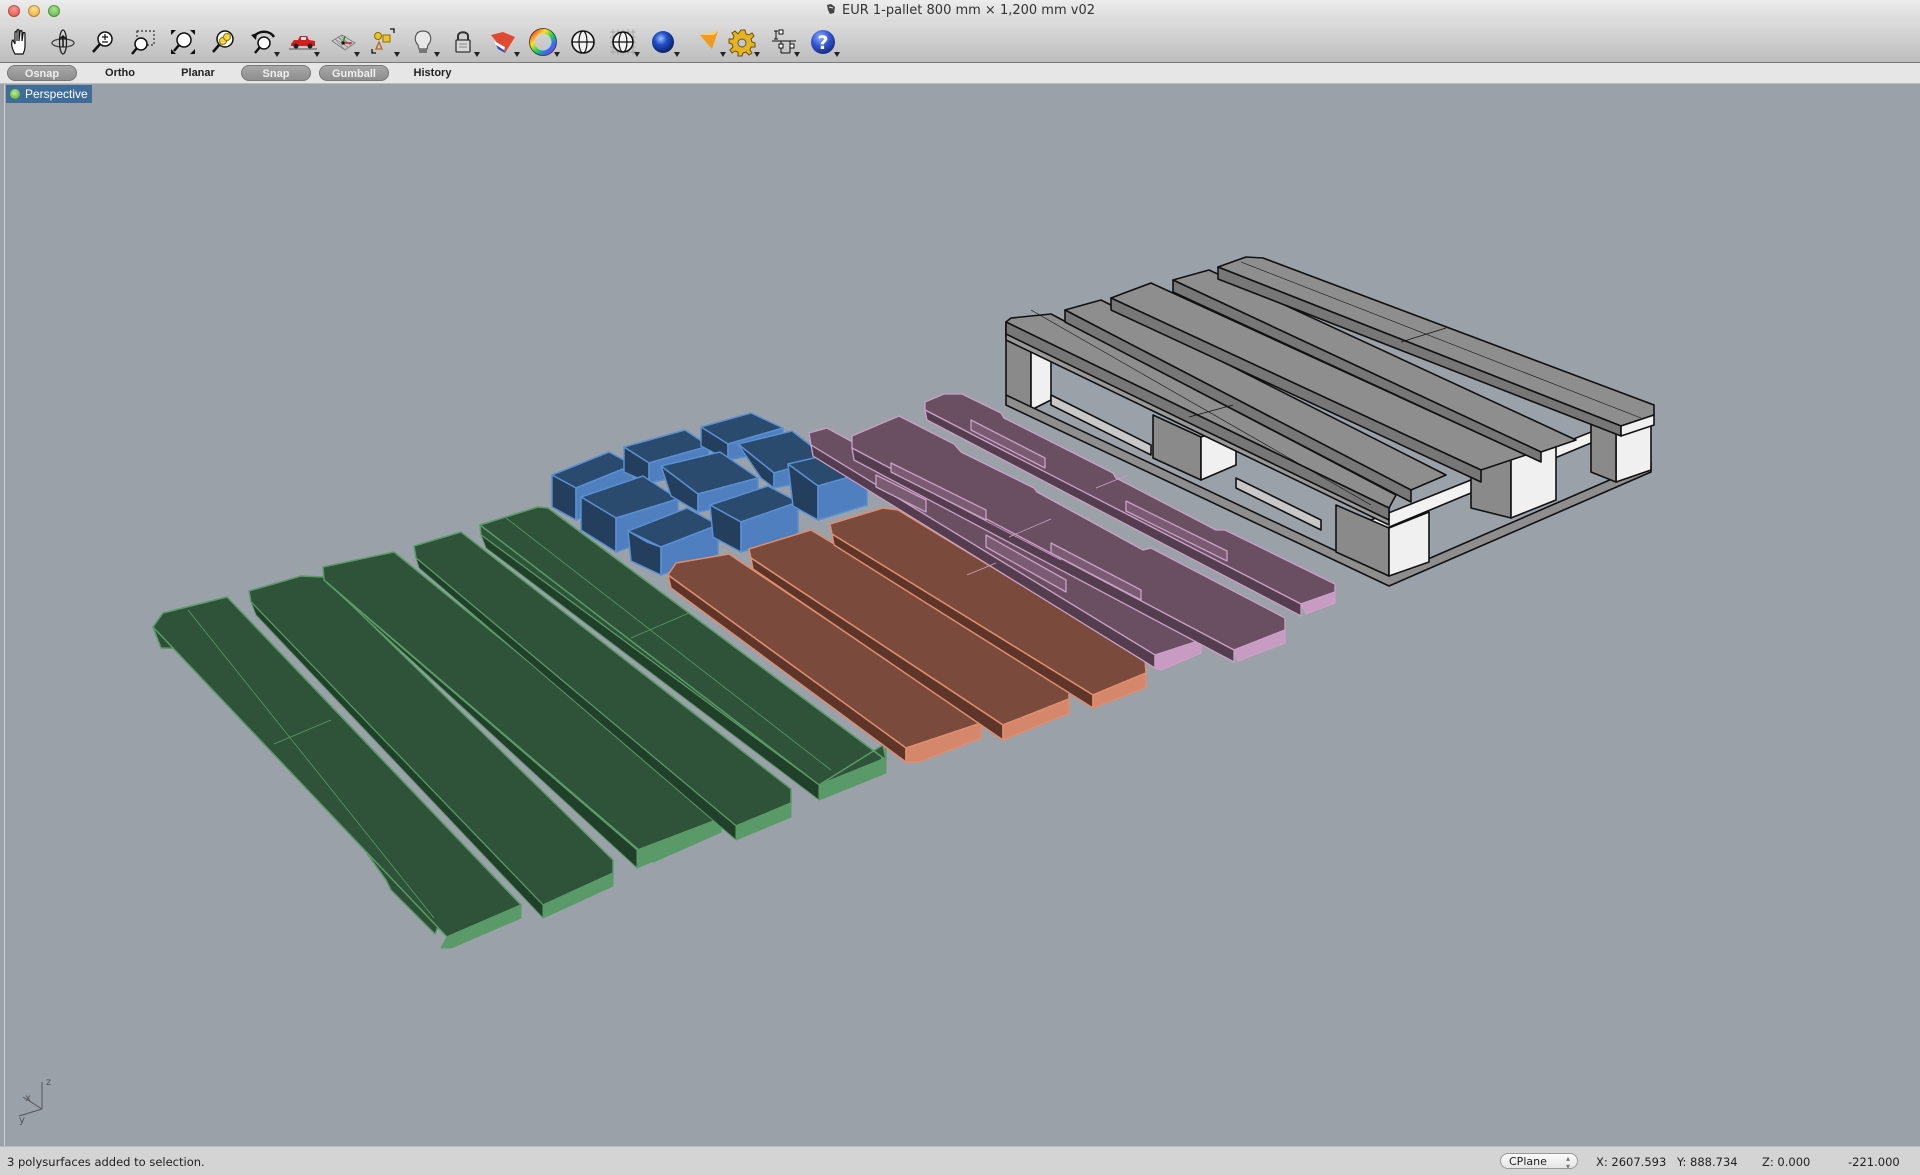  What do you see at coordinates (198, 73) in the screenshot?
I see `planar-toggle: Planar` at bounding box center [198, 73].